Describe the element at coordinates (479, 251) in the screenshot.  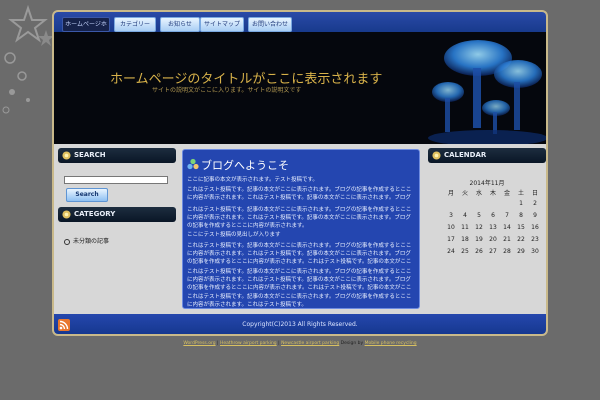
I see `calendar-day: 26` at that location.